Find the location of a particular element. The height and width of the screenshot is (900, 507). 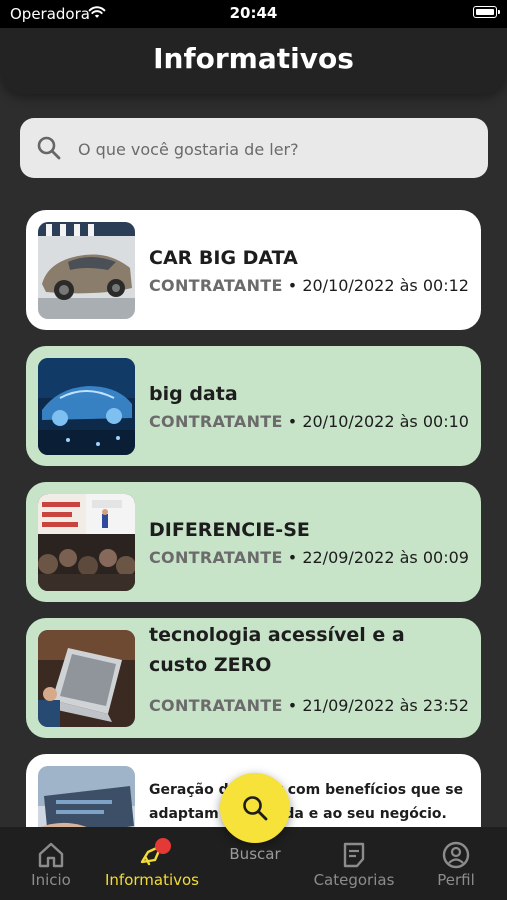

article-meta: CONTRATANTE • 20/10/2022 às 00:12 is located at coordinates (312, 285).